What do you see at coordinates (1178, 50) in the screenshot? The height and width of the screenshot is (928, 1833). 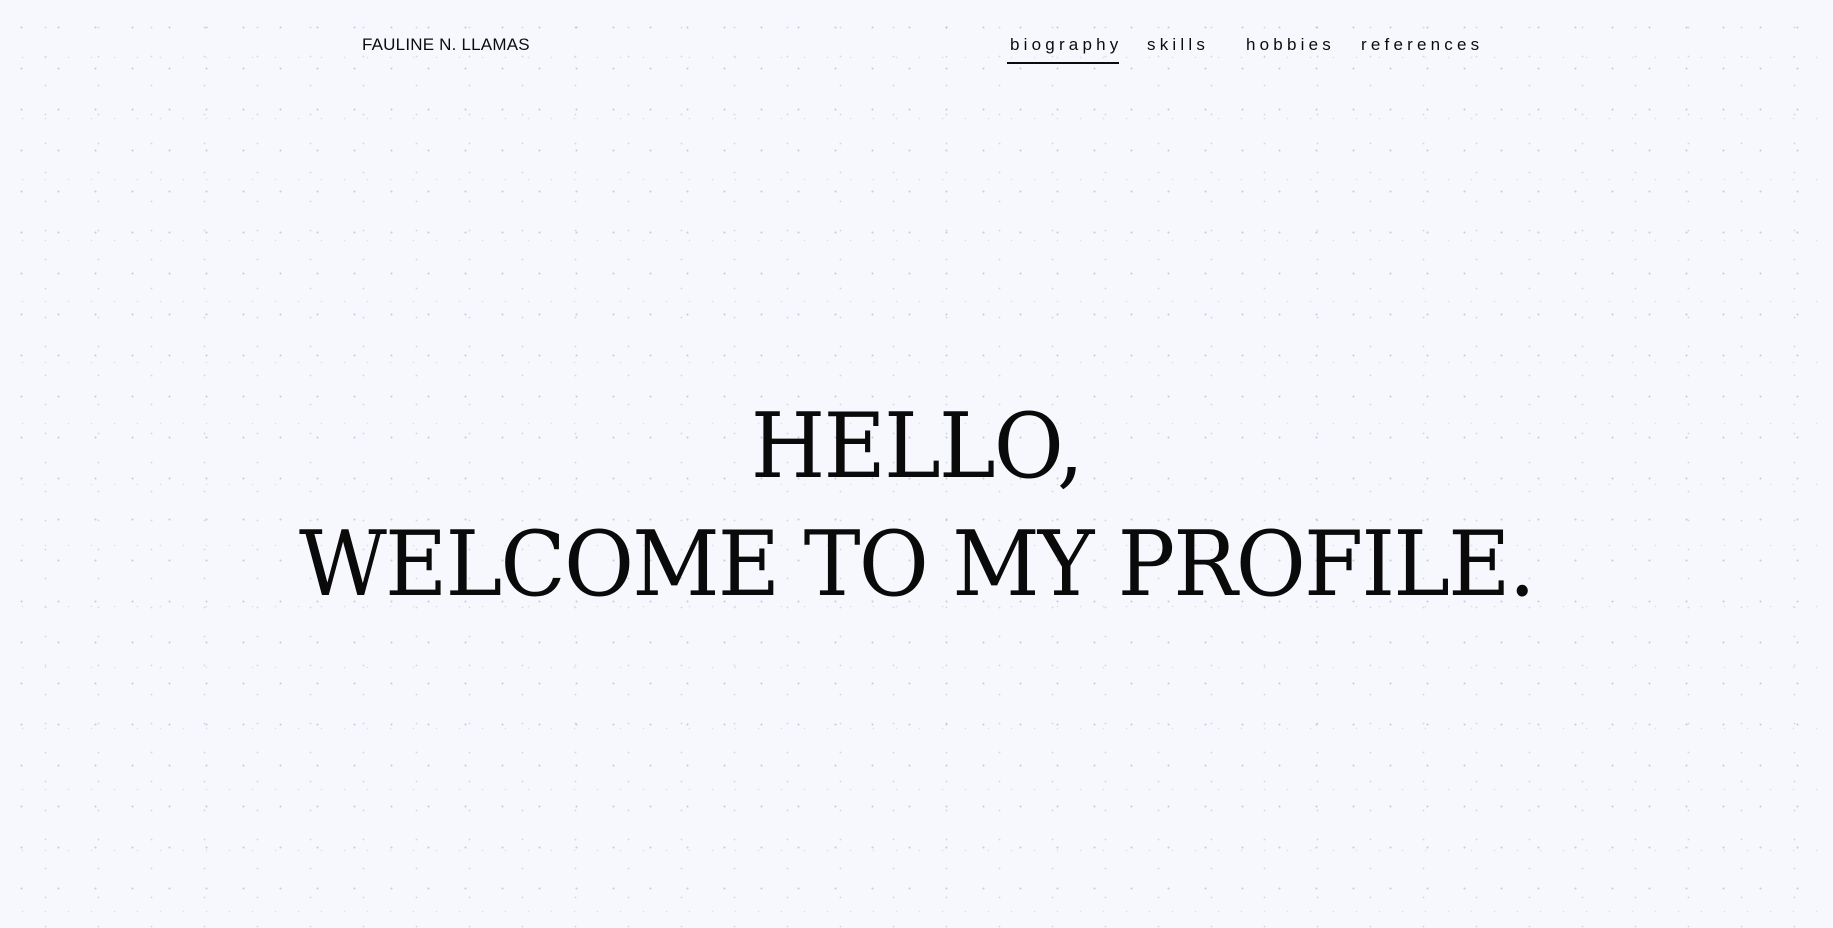 I see `nav-link-skills: skills` at bounding box center [1178, 50].